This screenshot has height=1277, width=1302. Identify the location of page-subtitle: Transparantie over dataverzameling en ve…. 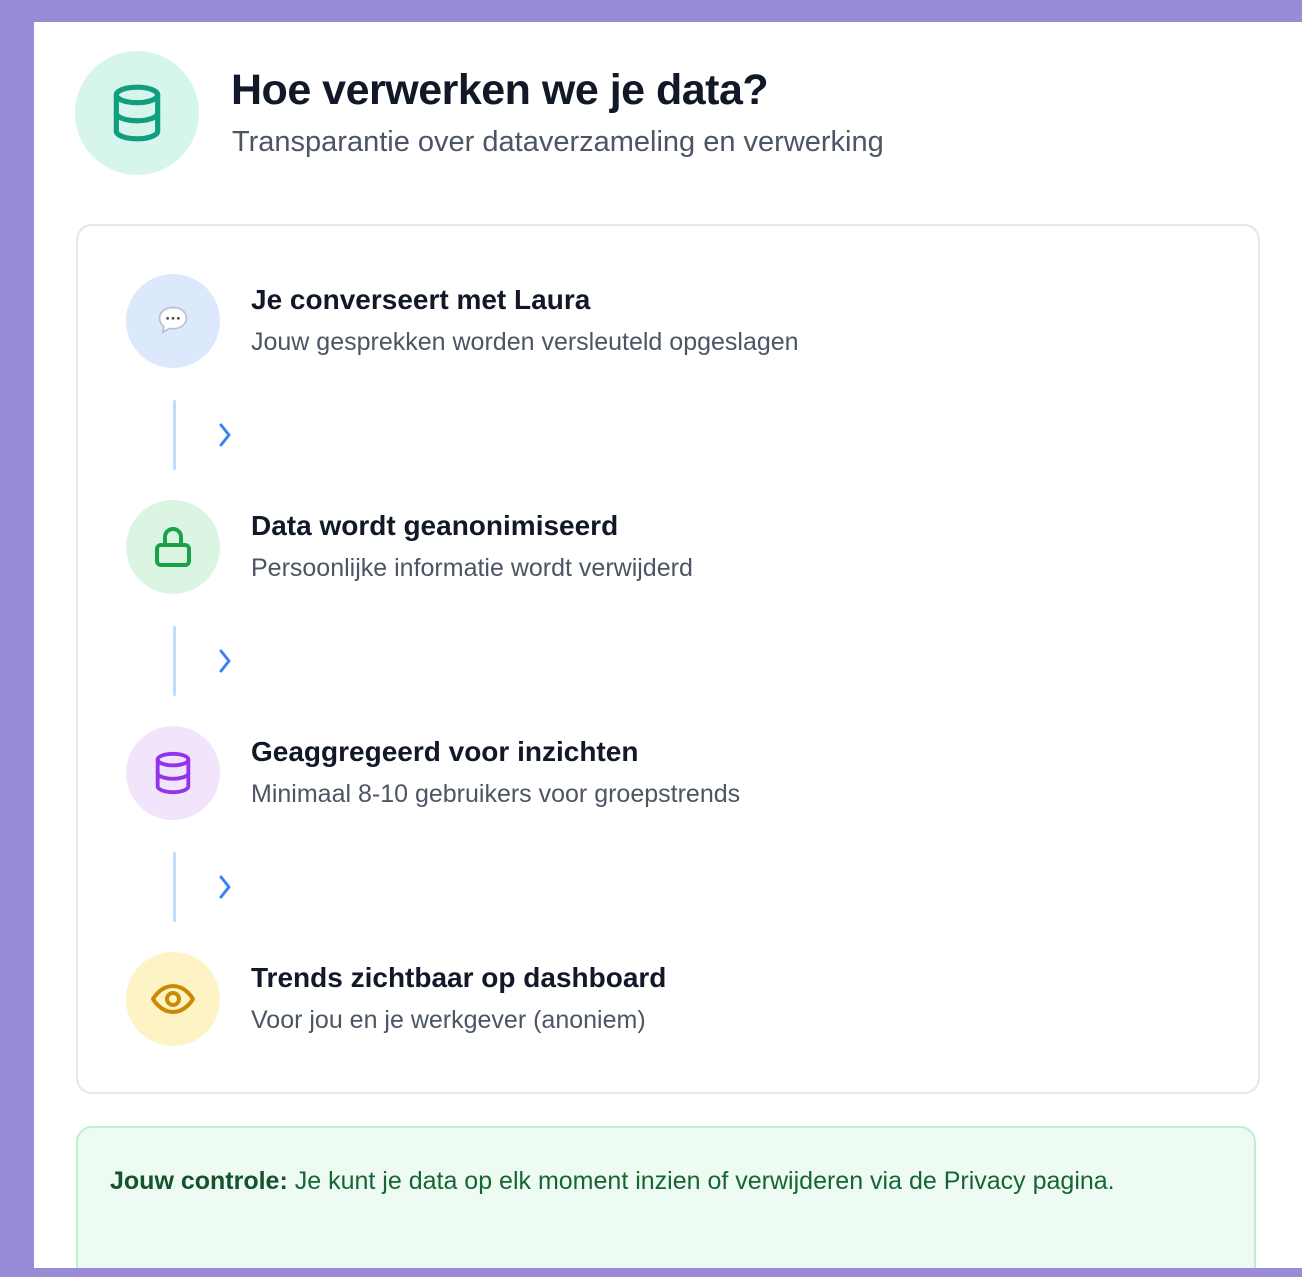
(558, 142).